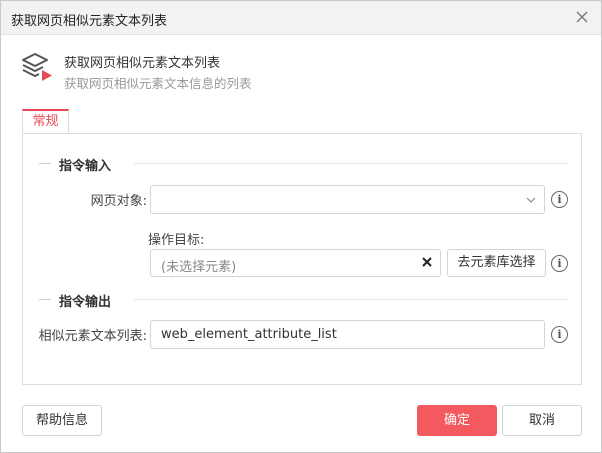 This screenshot has width=602, height=453. I want to click on window-title: 获取网页相似元素文本列表, so click(89, 21).